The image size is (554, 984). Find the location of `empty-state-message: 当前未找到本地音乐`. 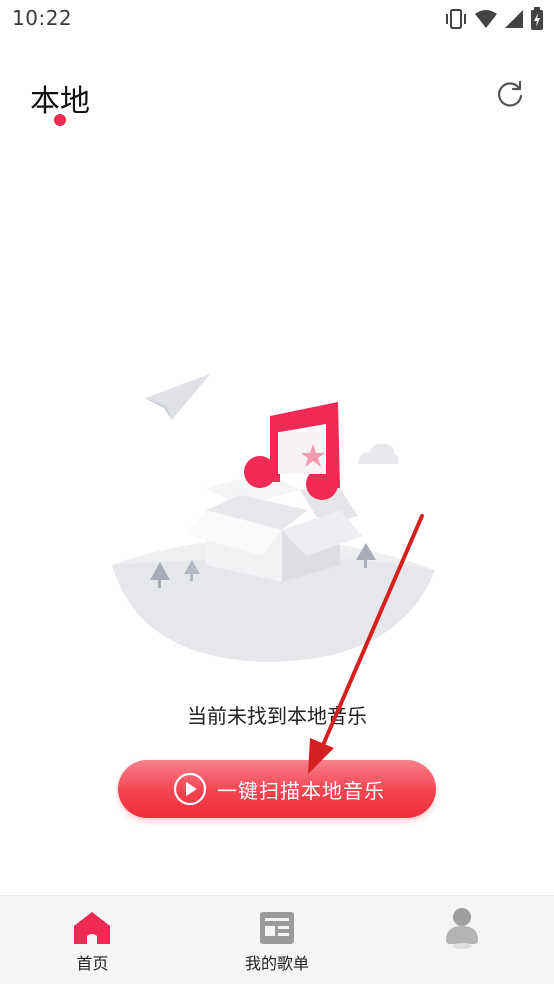

empty-state-message: 当前未找到本地音乐 is located at coordinates (277, 716).